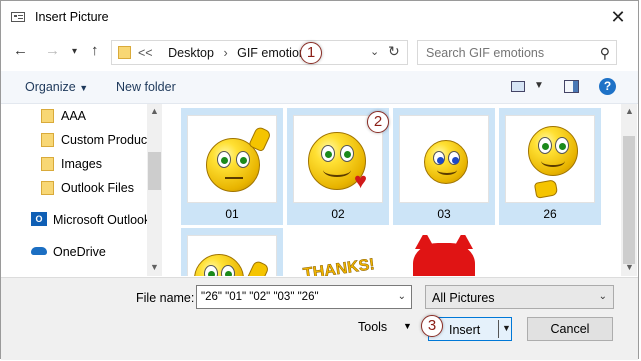  I want to click on annotation-badge-1: 1, so click(311, 53).